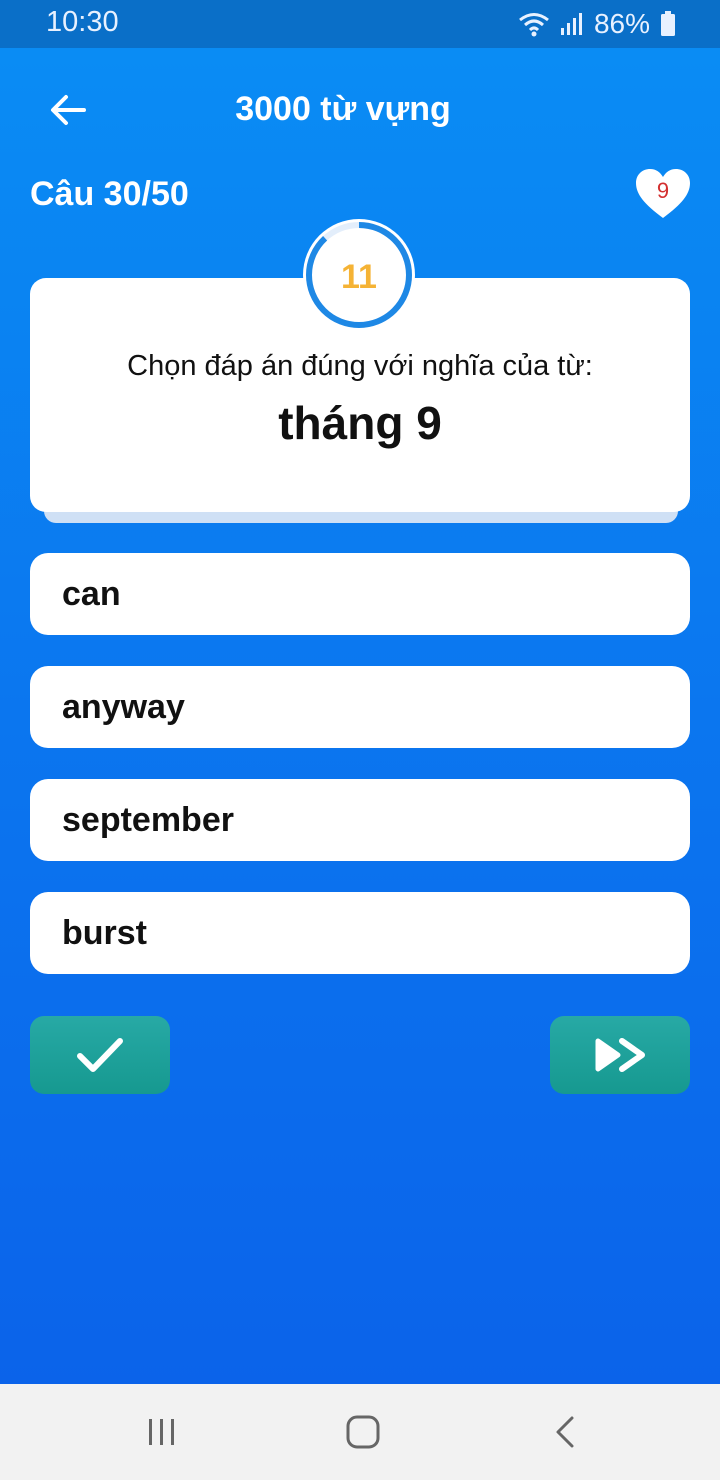  I want to click on answer-option-2: anyway, so click(360, 707).